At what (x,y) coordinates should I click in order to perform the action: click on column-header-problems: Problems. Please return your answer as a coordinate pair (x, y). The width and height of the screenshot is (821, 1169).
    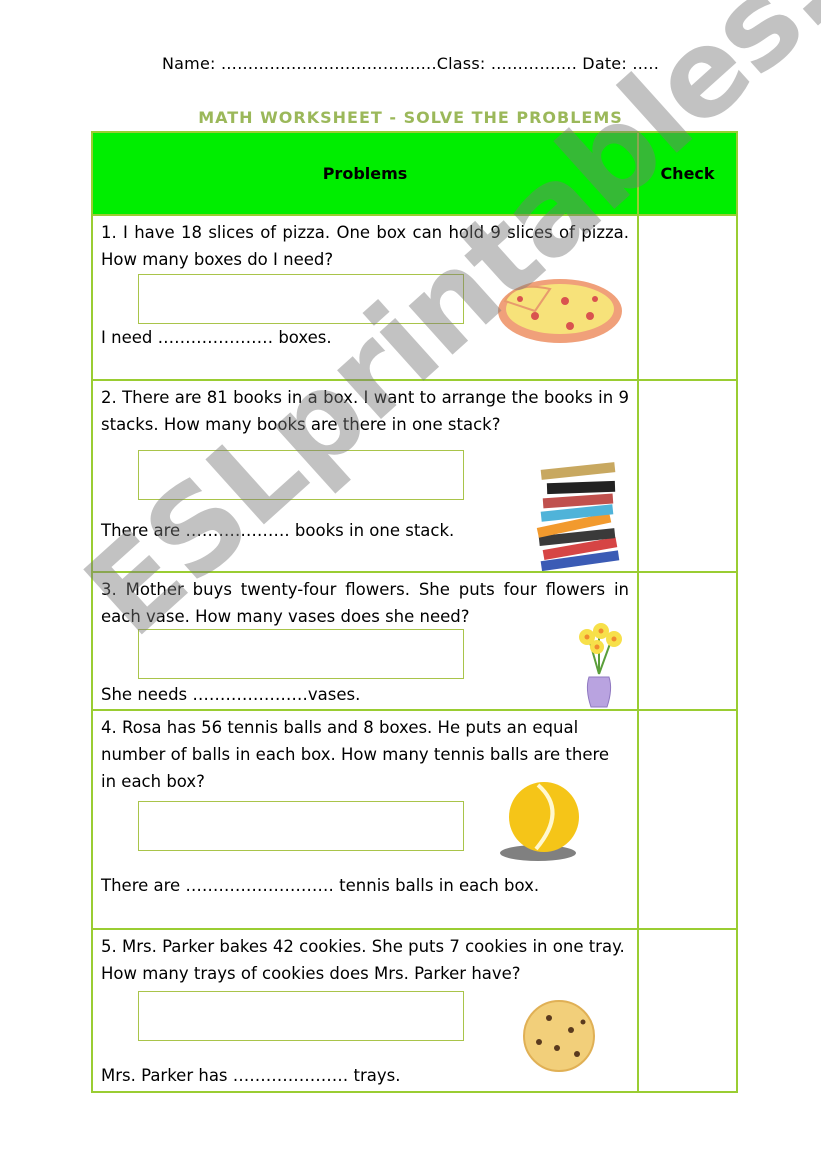
    Looking at the image, I should click on (365, 173).